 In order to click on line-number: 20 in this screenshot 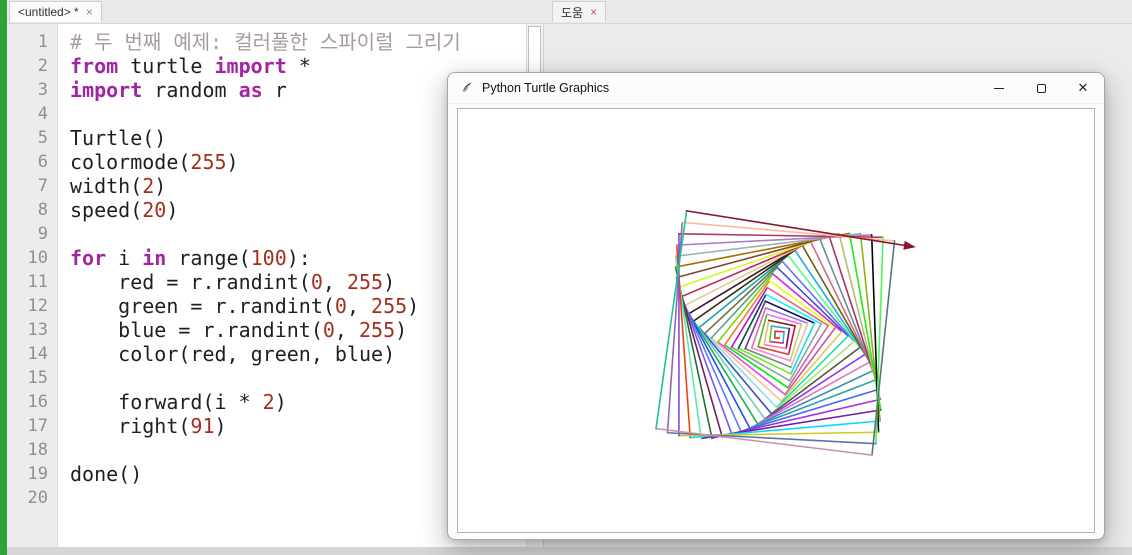, I will do `click(37, 498)`.